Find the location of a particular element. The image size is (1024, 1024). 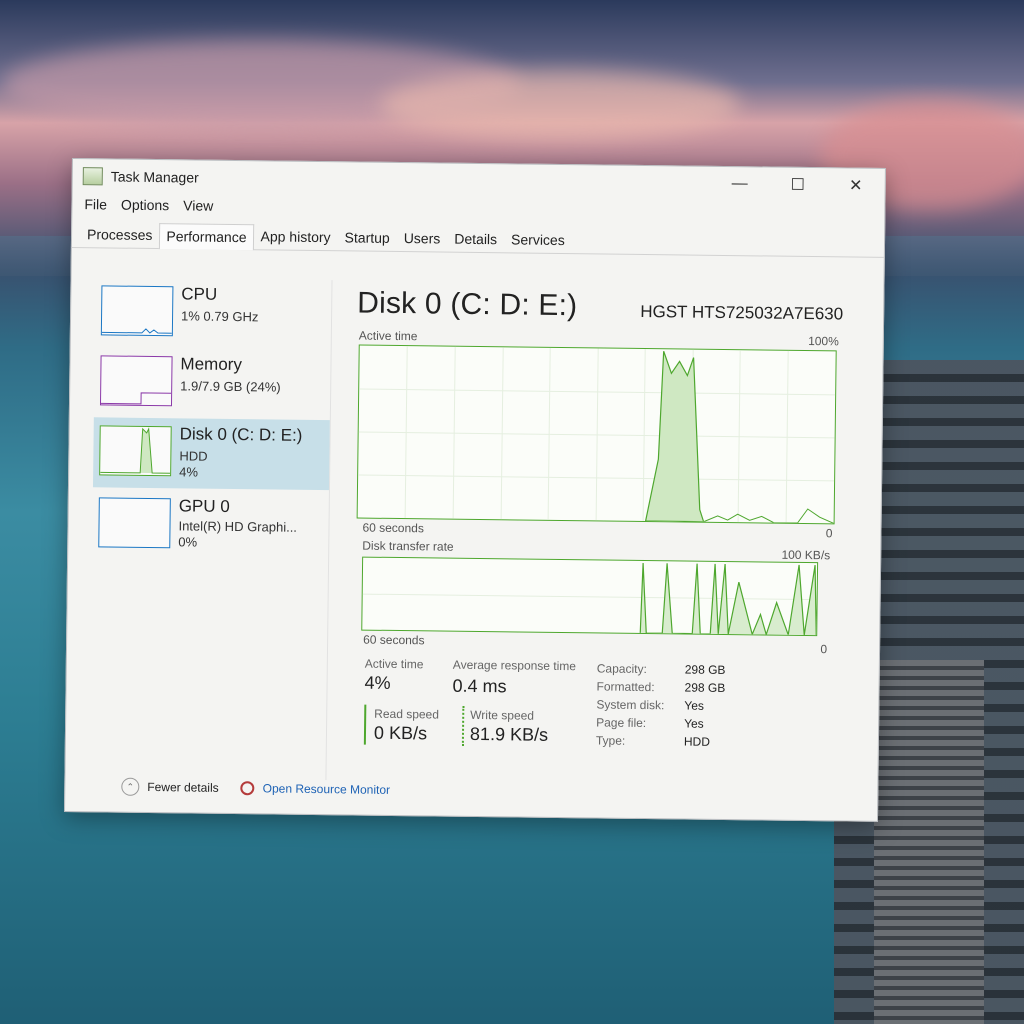

formatted-label: Formatted: is located at coordinates (625, 687).